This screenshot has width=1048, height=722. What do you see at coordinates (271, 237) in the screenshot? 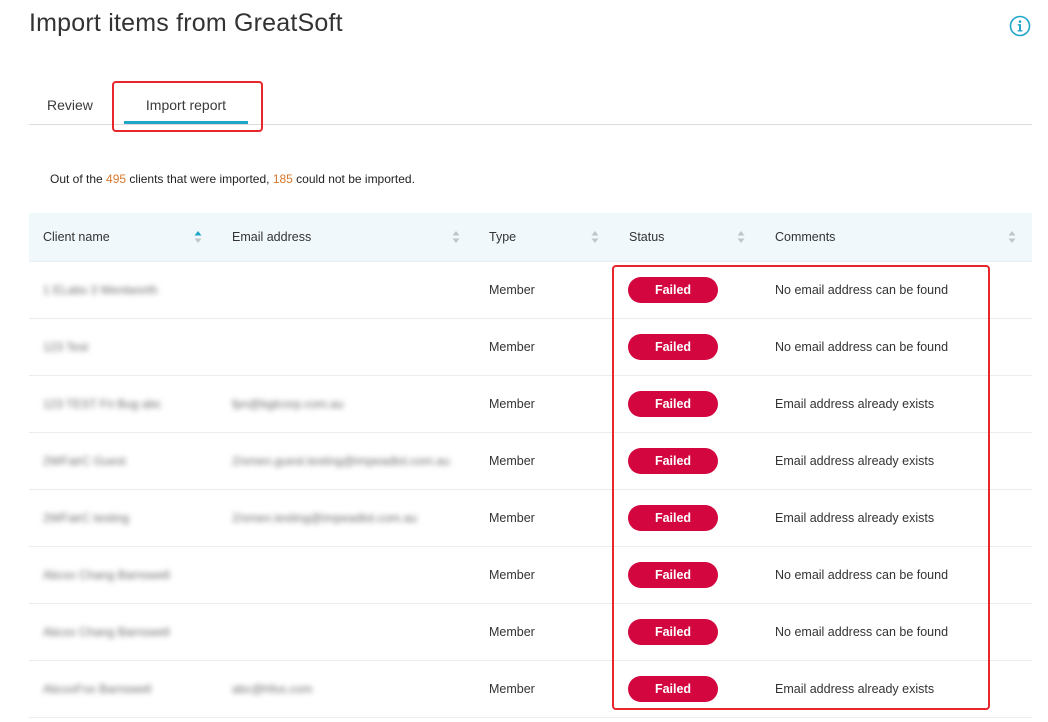
I see `column-header-email: Email address` at bounding box center [271, 237].